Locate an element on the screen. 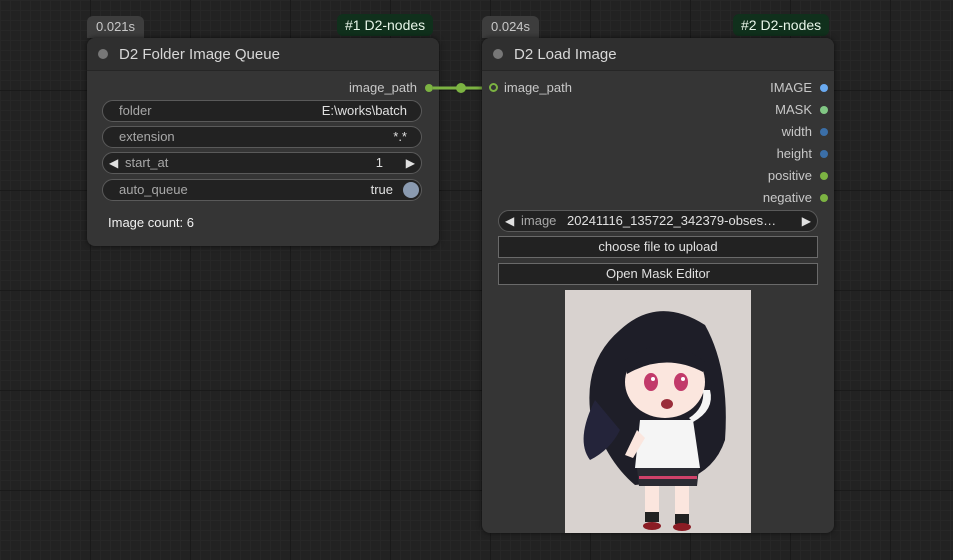  image-preview is located at coordinates (658, 411).